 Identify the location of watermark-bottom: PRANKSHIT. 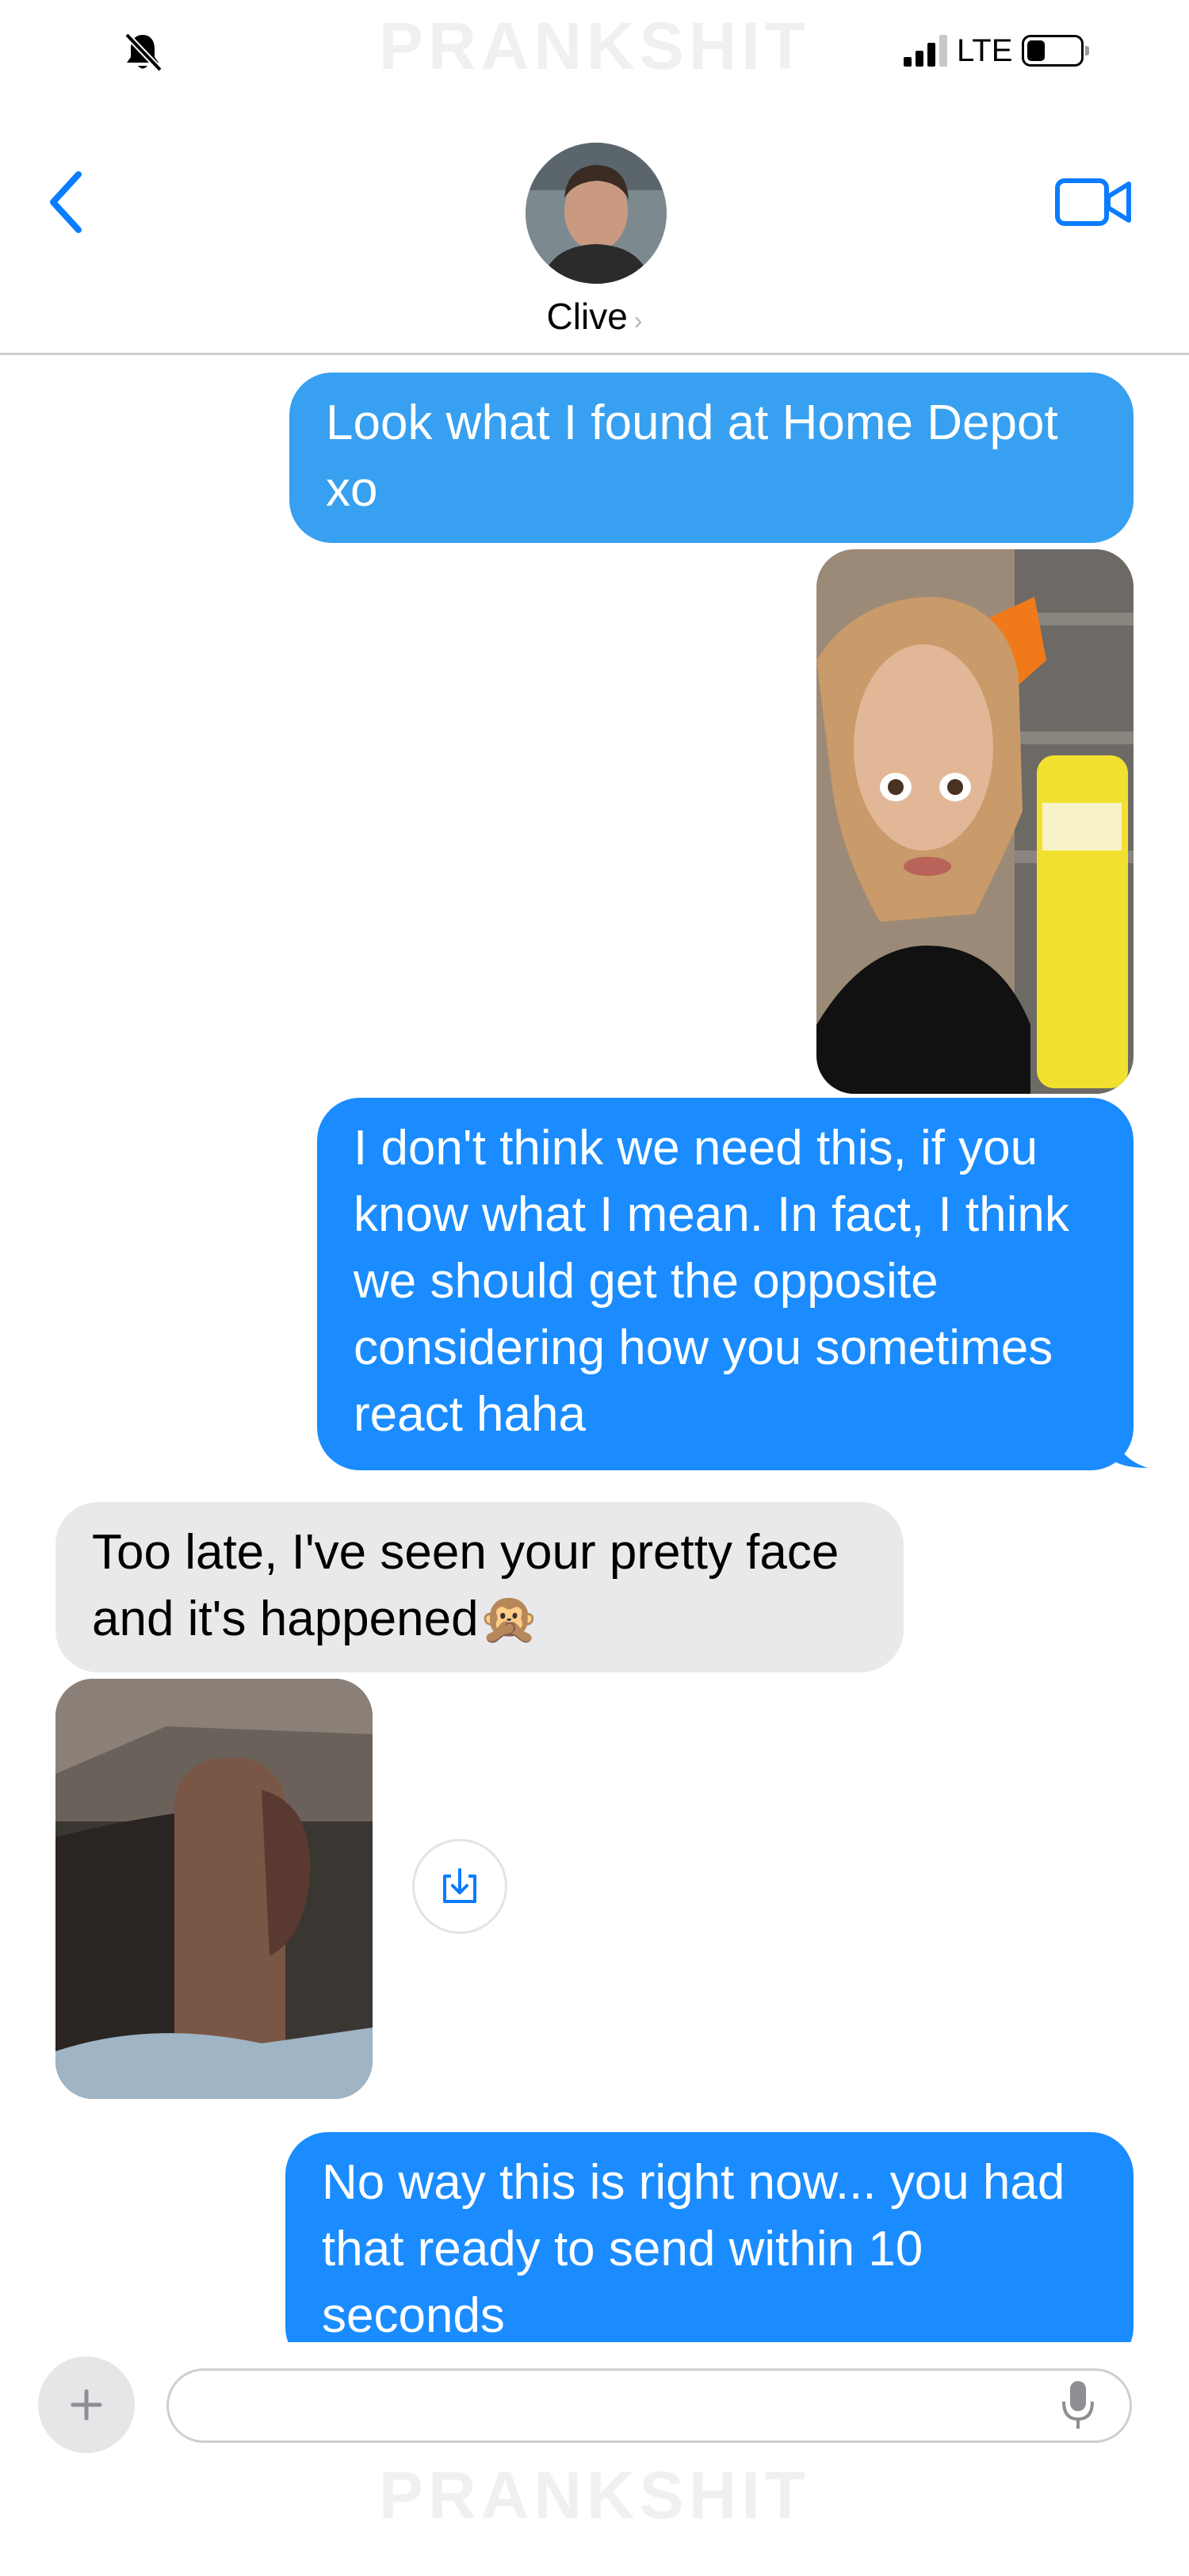
(594, 2495).